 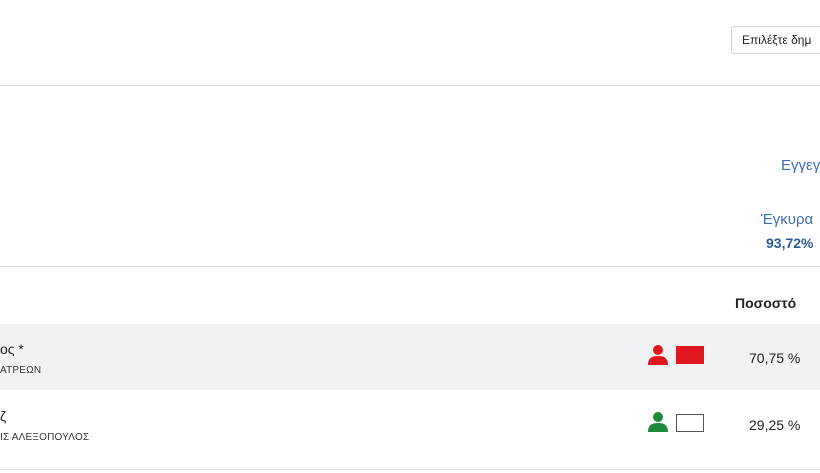 What do you see at coordinates (800, 165) in the screenshot?
I see `registered-label: Εγγεγ` at bounding box center [800, 165].